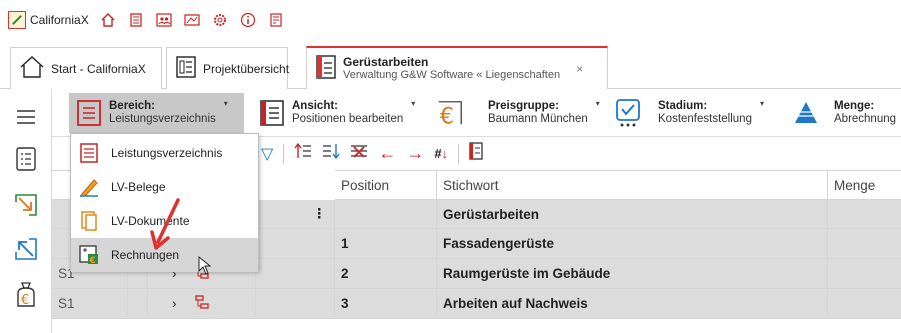 The width and height of the screenshot is (901, 333). I want to click on grid-header-stichwort: Stichwort, so click(632, 185).